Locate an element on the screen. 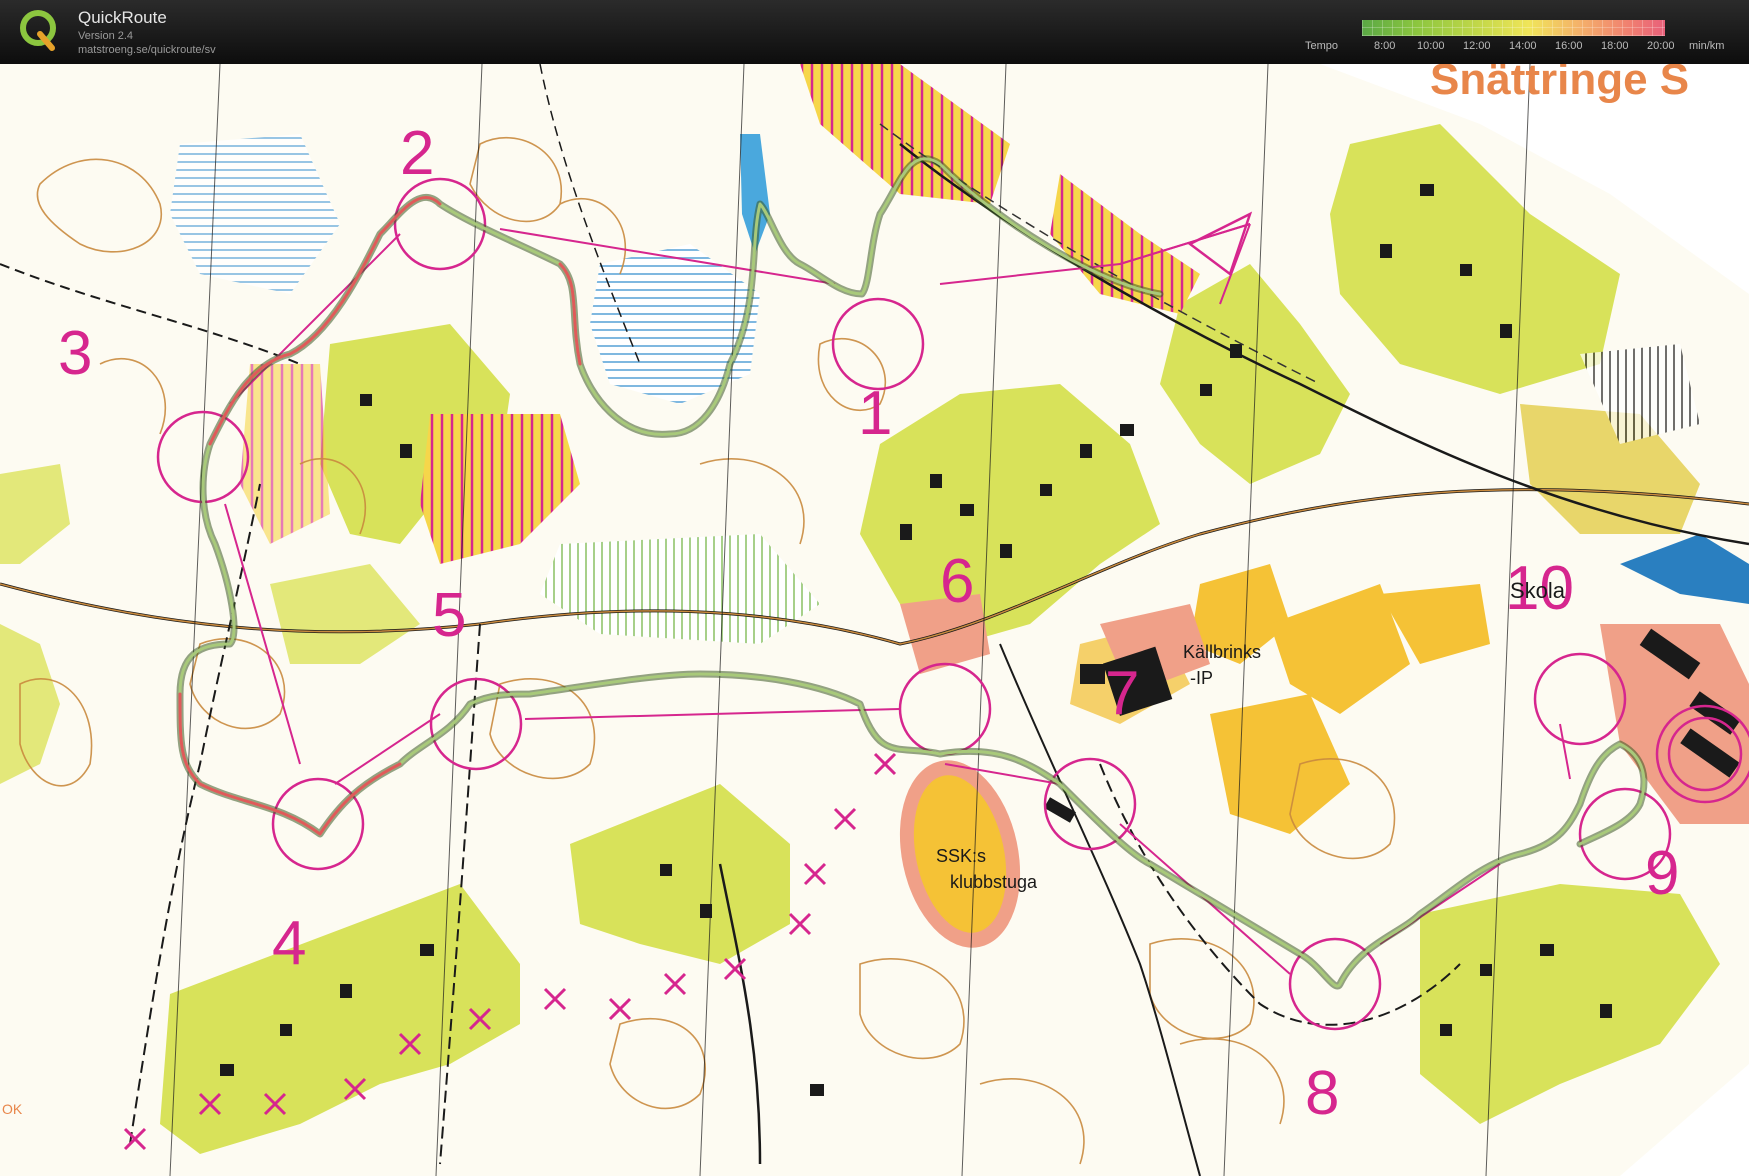 The height and width of the screenshot is (1176, 1749). tempo-tick: 12:00 is located at coordinates (1477, 46).